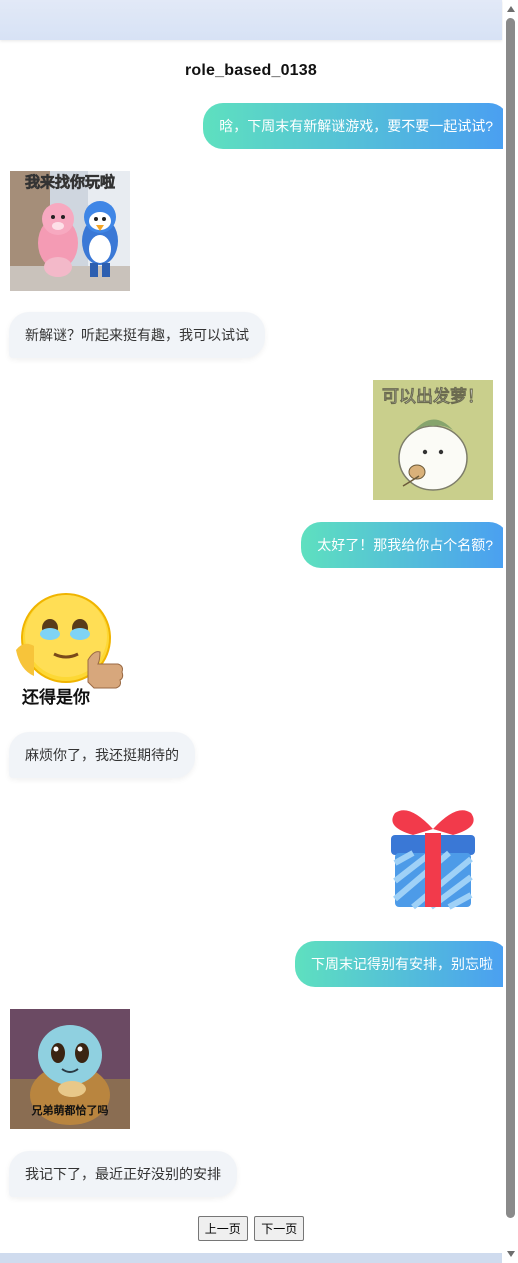 This screenshot has width=518, height=1263. I want to click on sticker-image, so click(433, 859).